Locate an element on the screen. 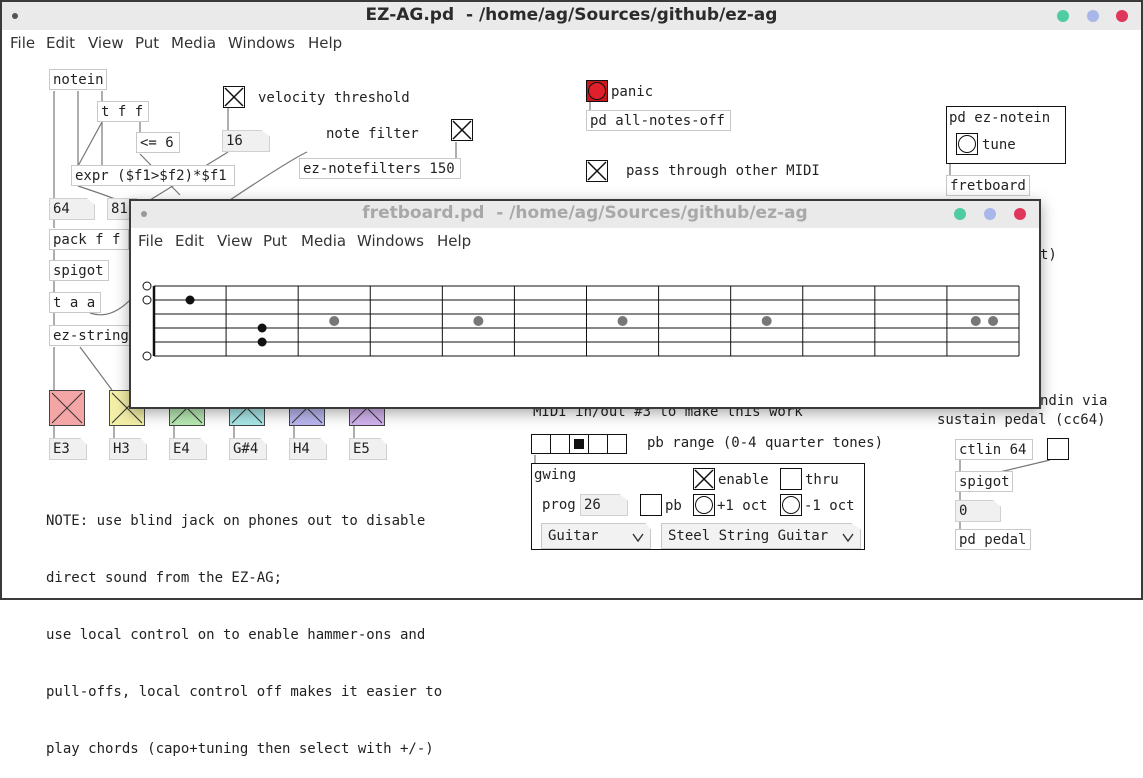 This screenshot has height=778, width=1143. menu-file: File is located at coordinates (150, 241).